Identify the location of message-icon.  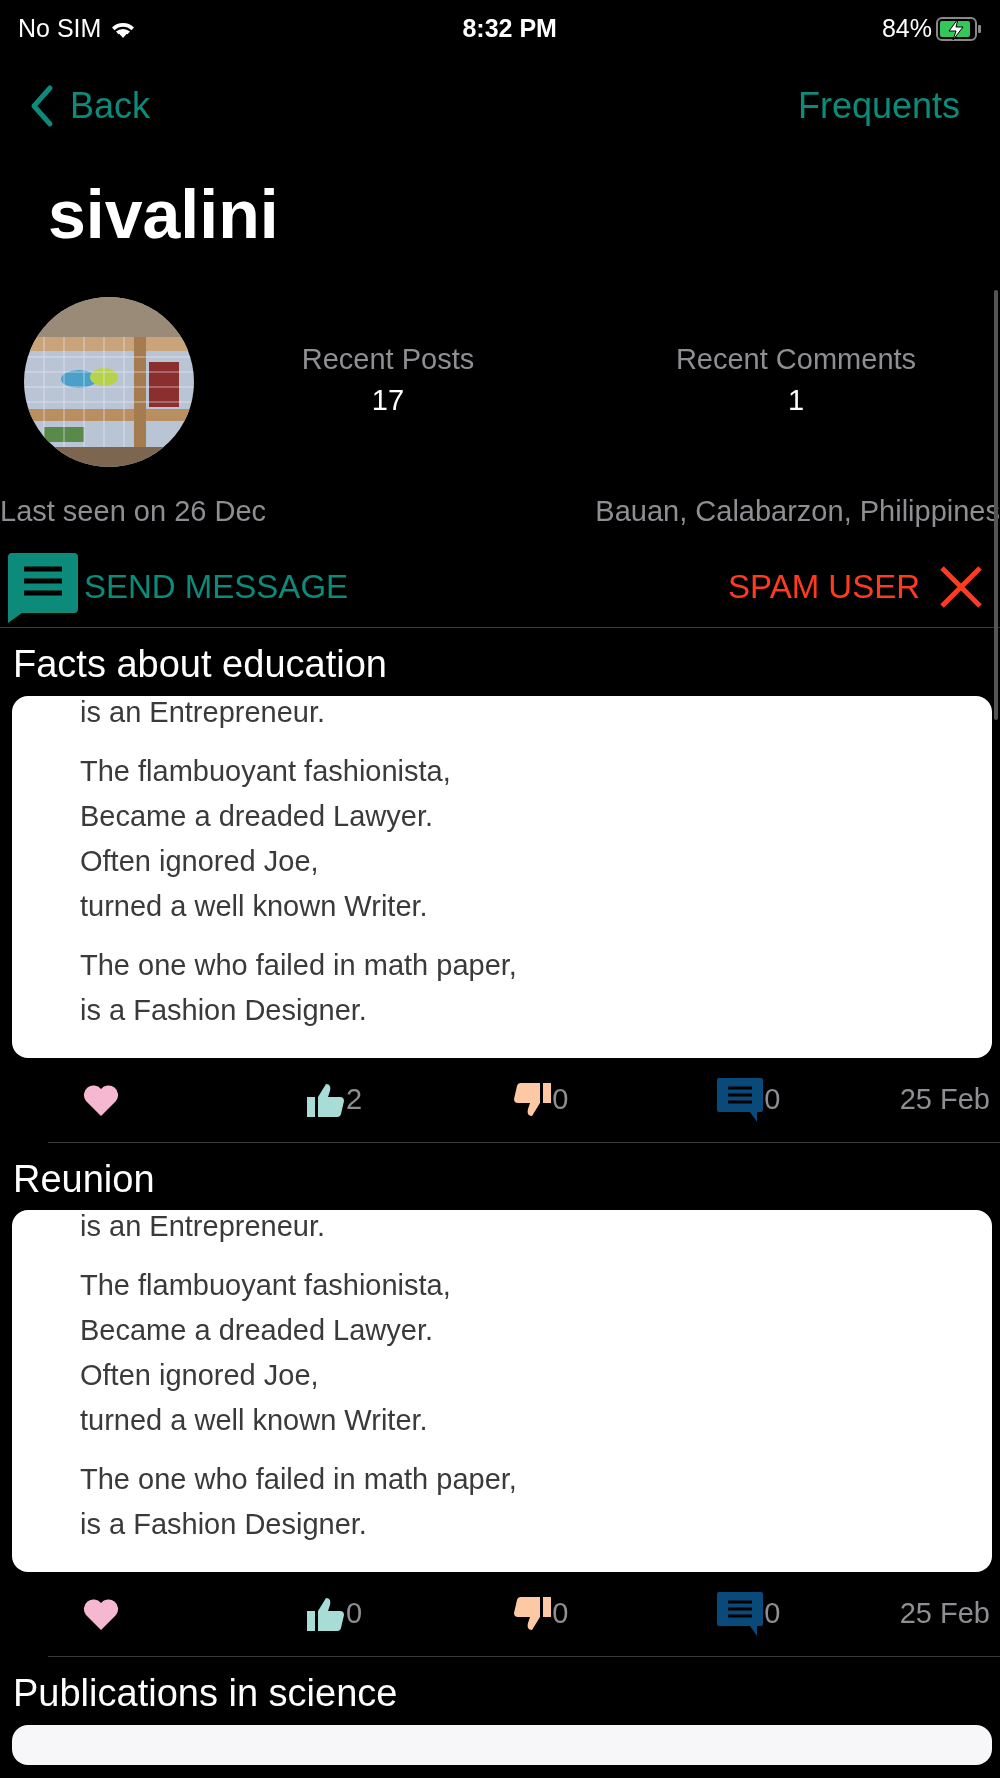
(43, 587).